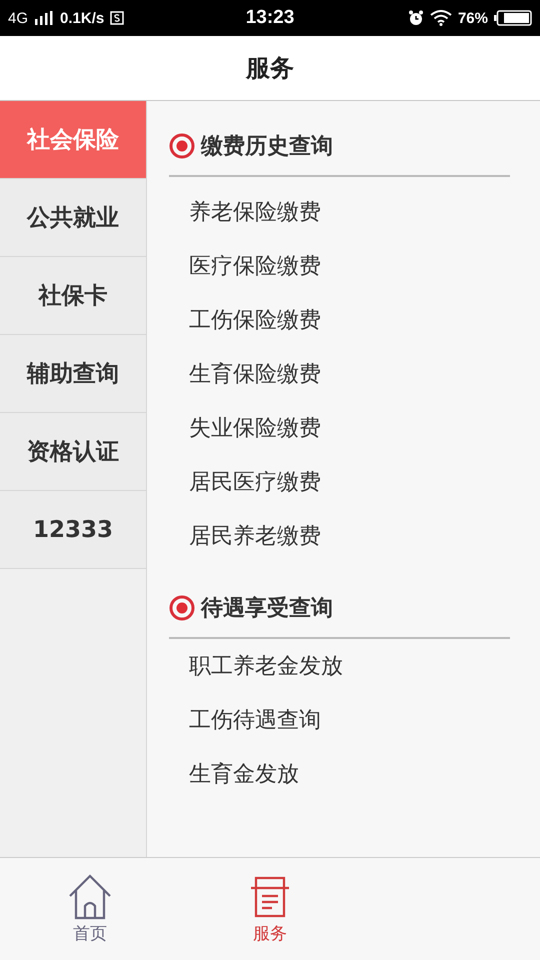 This screenshot has width=540, height=960. I want to click on menu-item: 工伤保险缴费, so click(339, 320).